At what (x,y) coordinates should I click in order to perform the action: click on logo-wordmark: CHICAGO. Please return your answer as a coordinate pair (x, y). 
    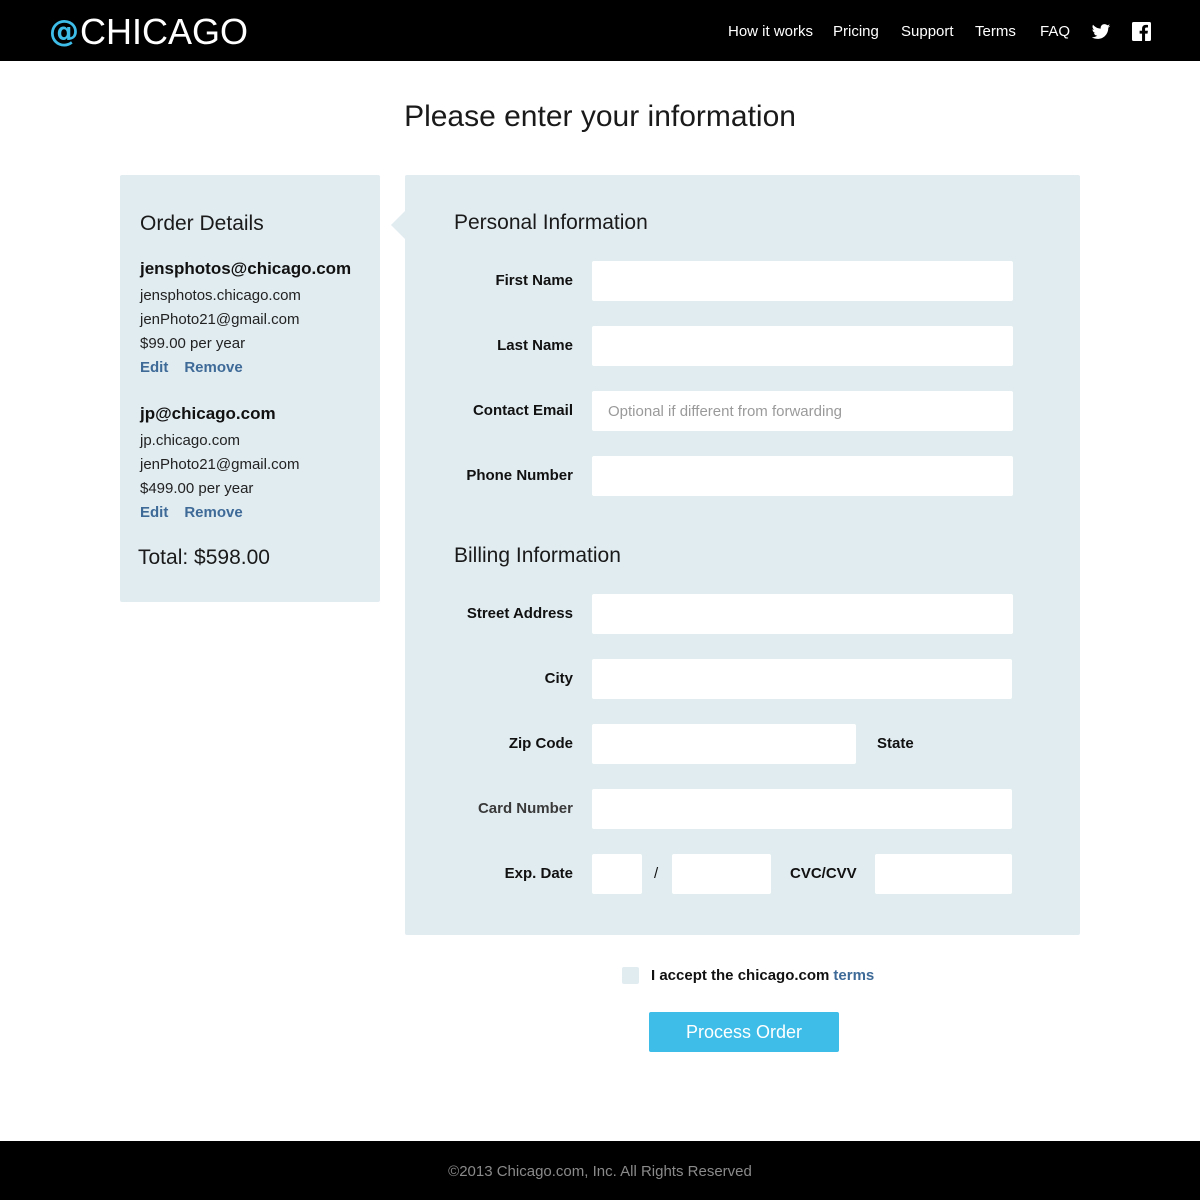
    Looking at the image, I should click on (164, 31).